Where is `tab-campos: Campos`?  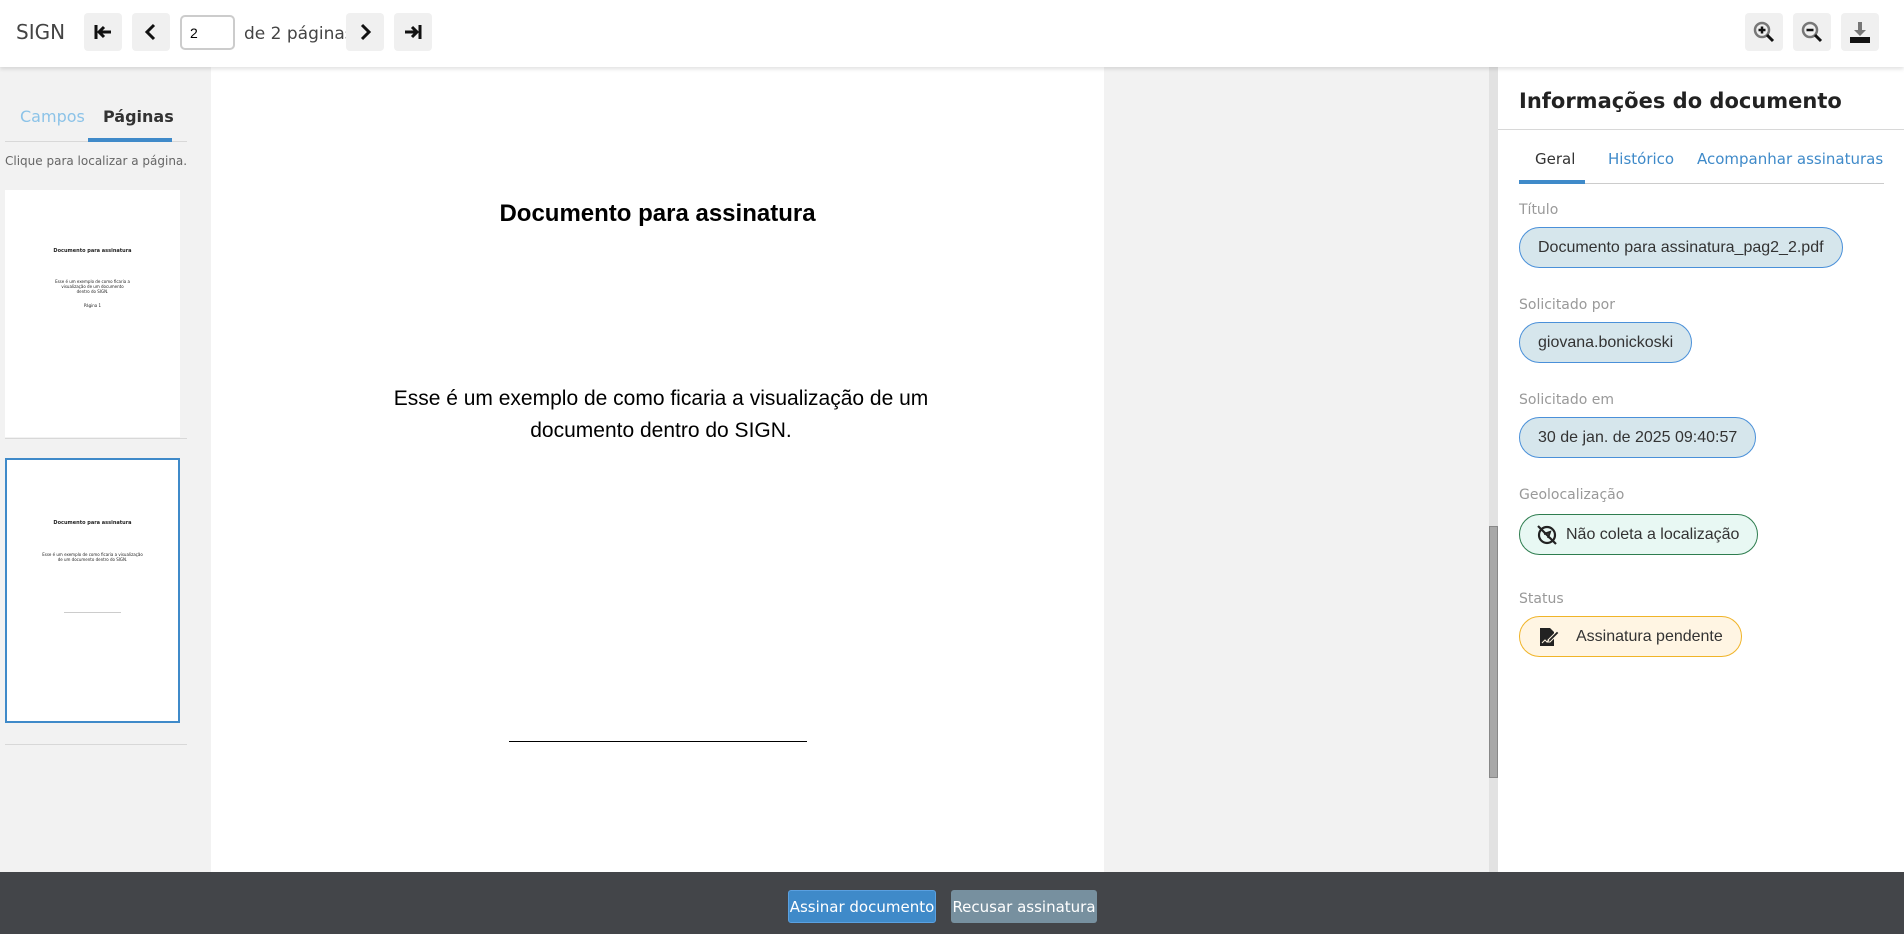
tab-campos: Campos is located at coordinates (52, 116).